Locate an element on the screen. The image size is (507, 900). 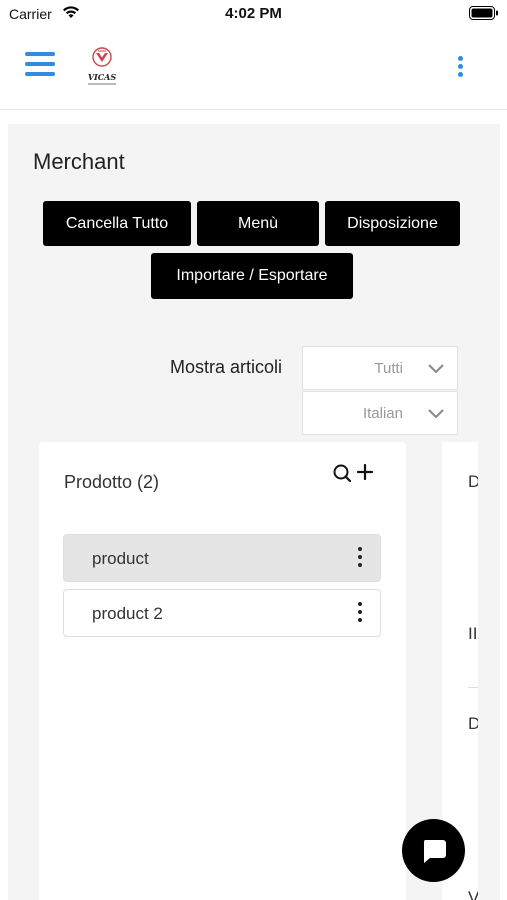
chat-button is located at coordinates (433, 850).